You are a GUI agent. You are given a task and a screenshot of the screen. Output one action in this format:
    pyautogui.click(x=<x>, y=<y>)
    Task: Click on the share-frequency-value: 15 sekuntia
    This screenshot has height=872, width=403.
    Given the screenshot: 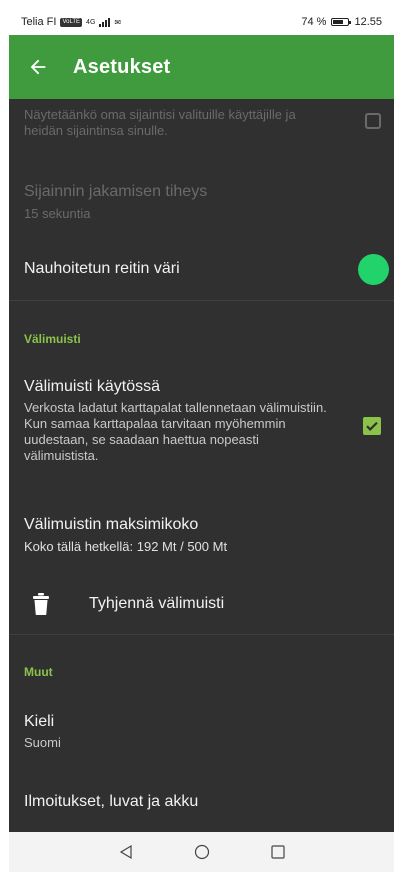 What is the action you would take?
    pyautogui.click(x=57, y=213)
    